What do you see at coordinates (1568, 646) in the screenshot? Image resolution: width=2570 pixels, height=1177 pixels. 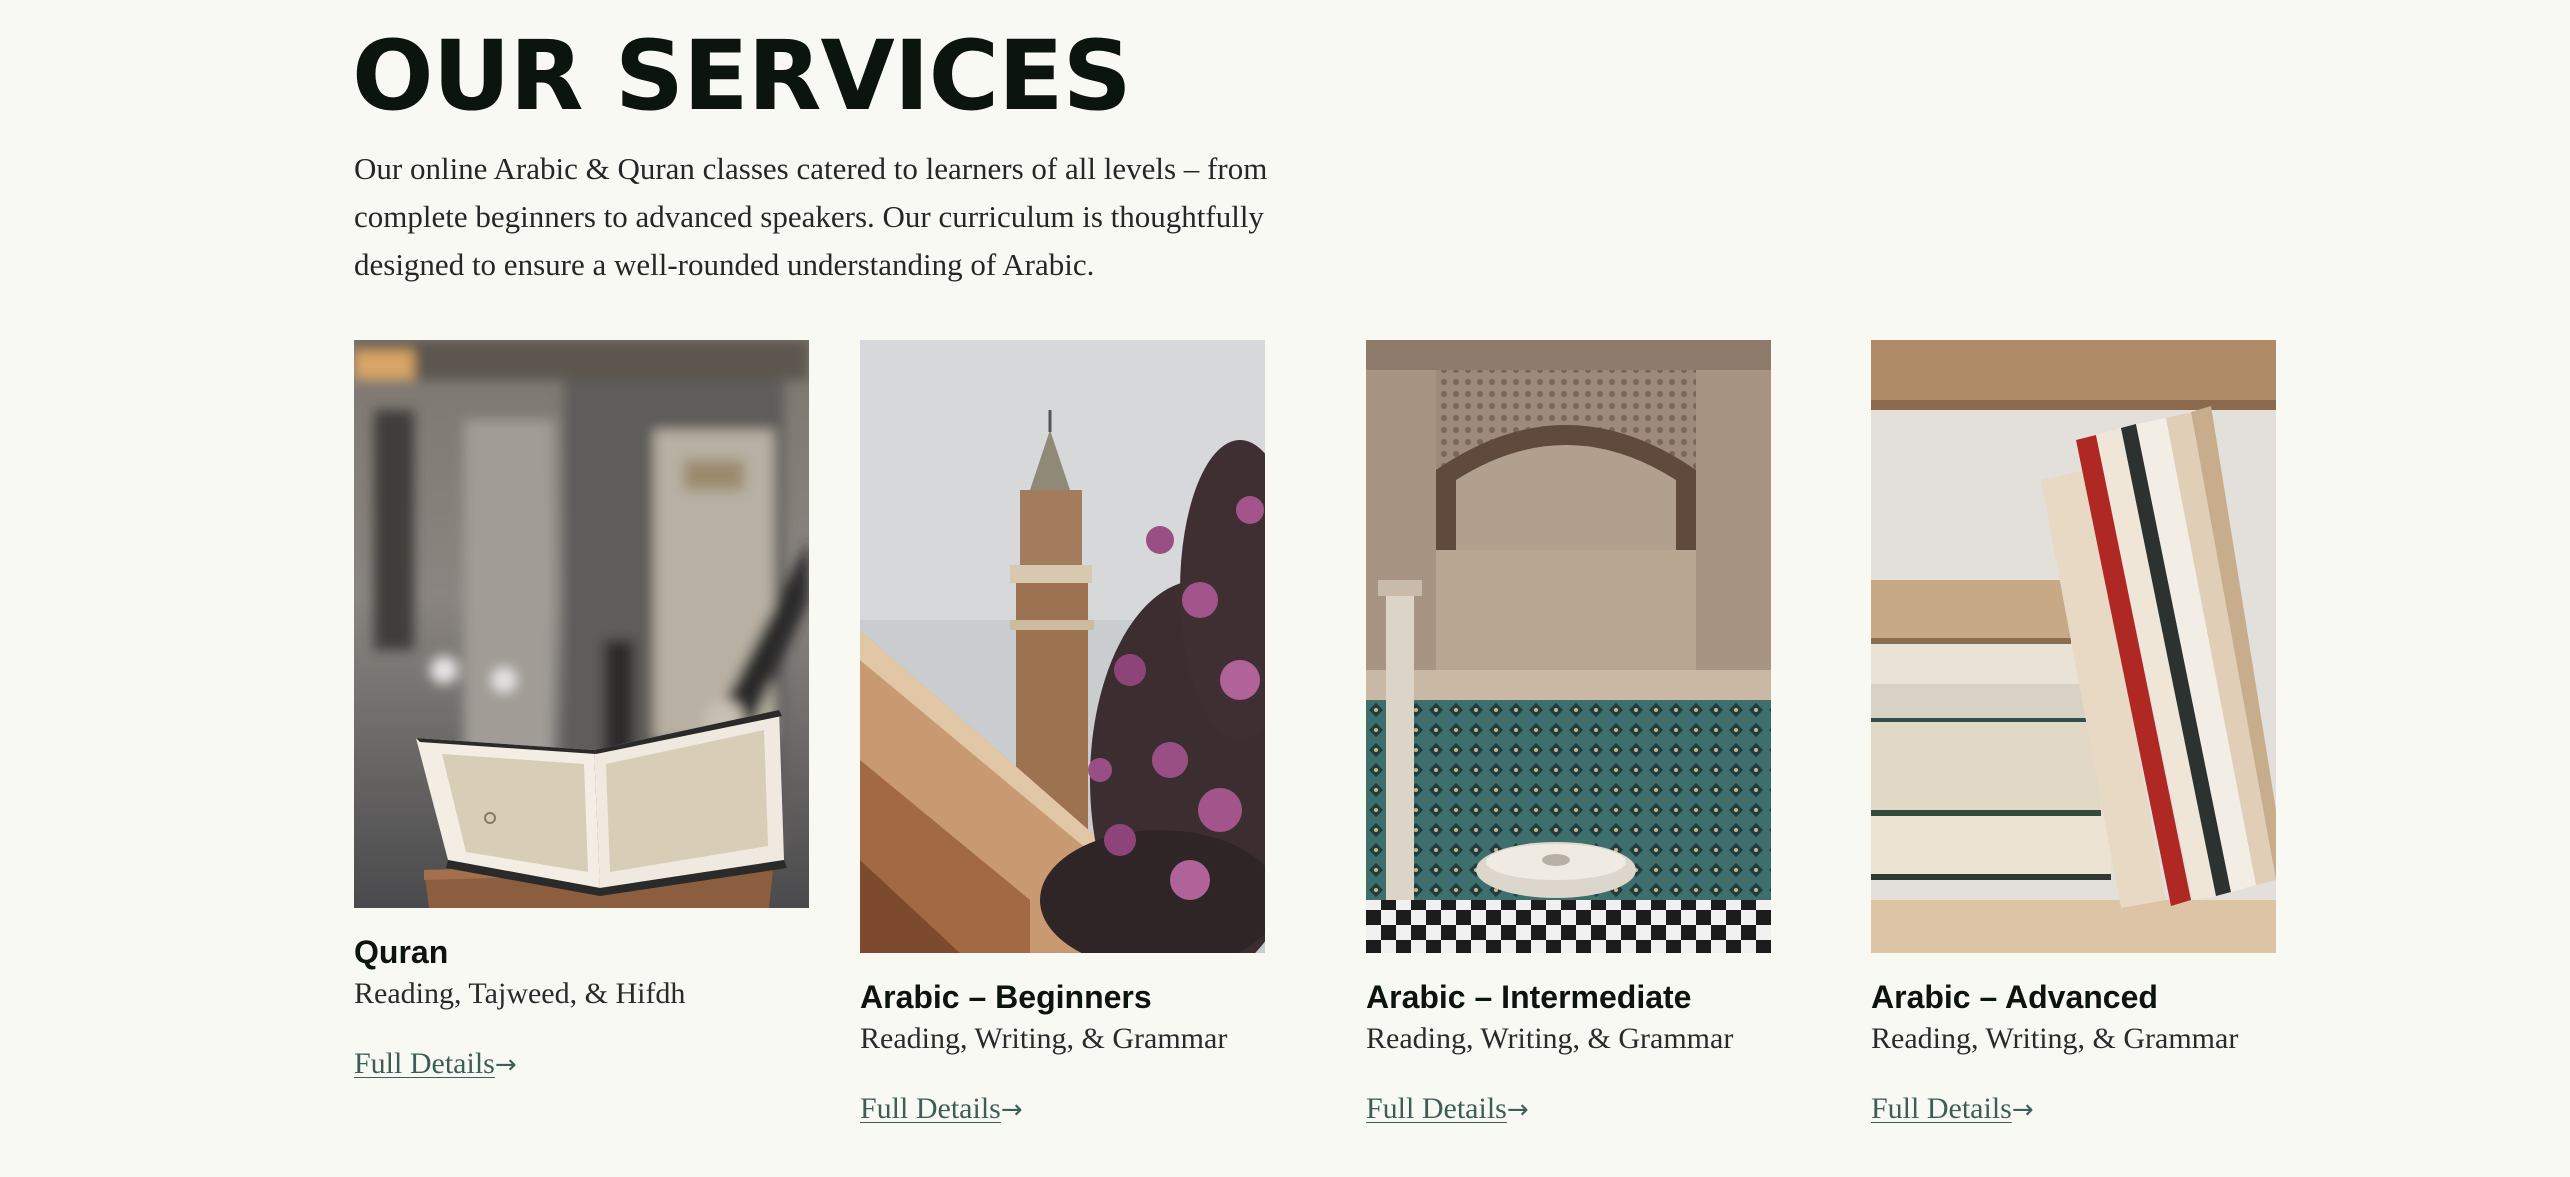 I see `moroccan-courtyard-image` at bounding box center [1568, 646].